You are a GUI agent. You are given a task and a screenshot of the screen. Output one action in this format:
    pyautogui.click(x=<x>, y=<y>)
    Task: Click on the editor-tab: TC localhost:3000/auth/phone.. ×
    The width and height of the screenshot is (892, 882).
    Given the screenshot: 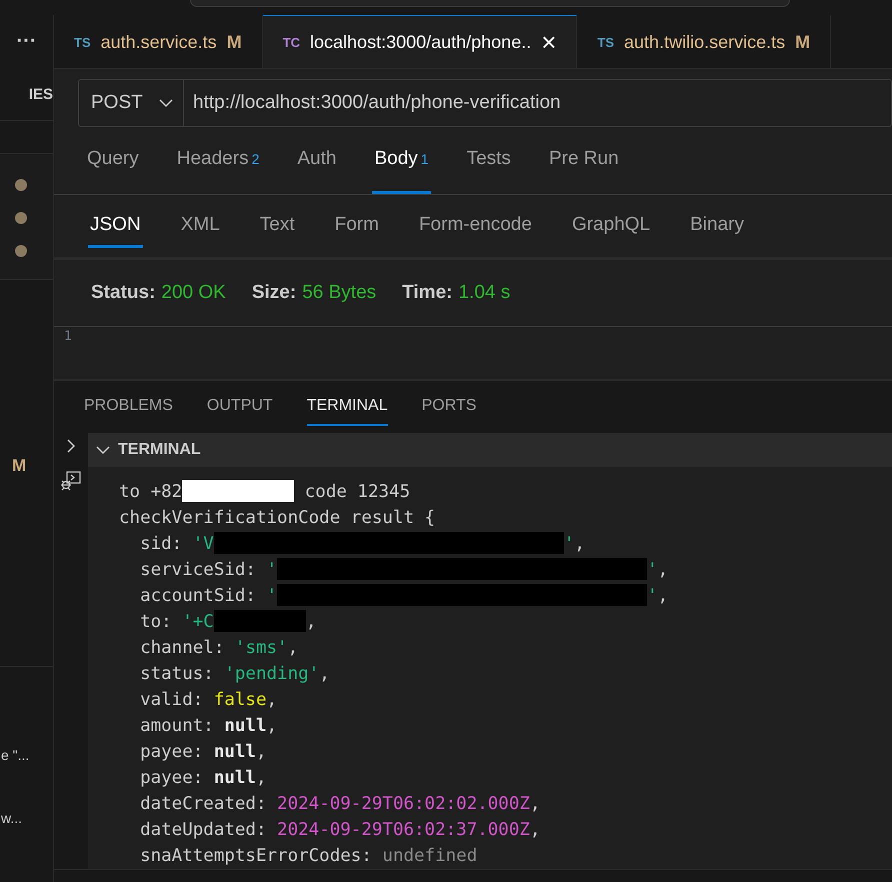 What is the action you would take?
    pyautogui.click(x=420, y=41)
    